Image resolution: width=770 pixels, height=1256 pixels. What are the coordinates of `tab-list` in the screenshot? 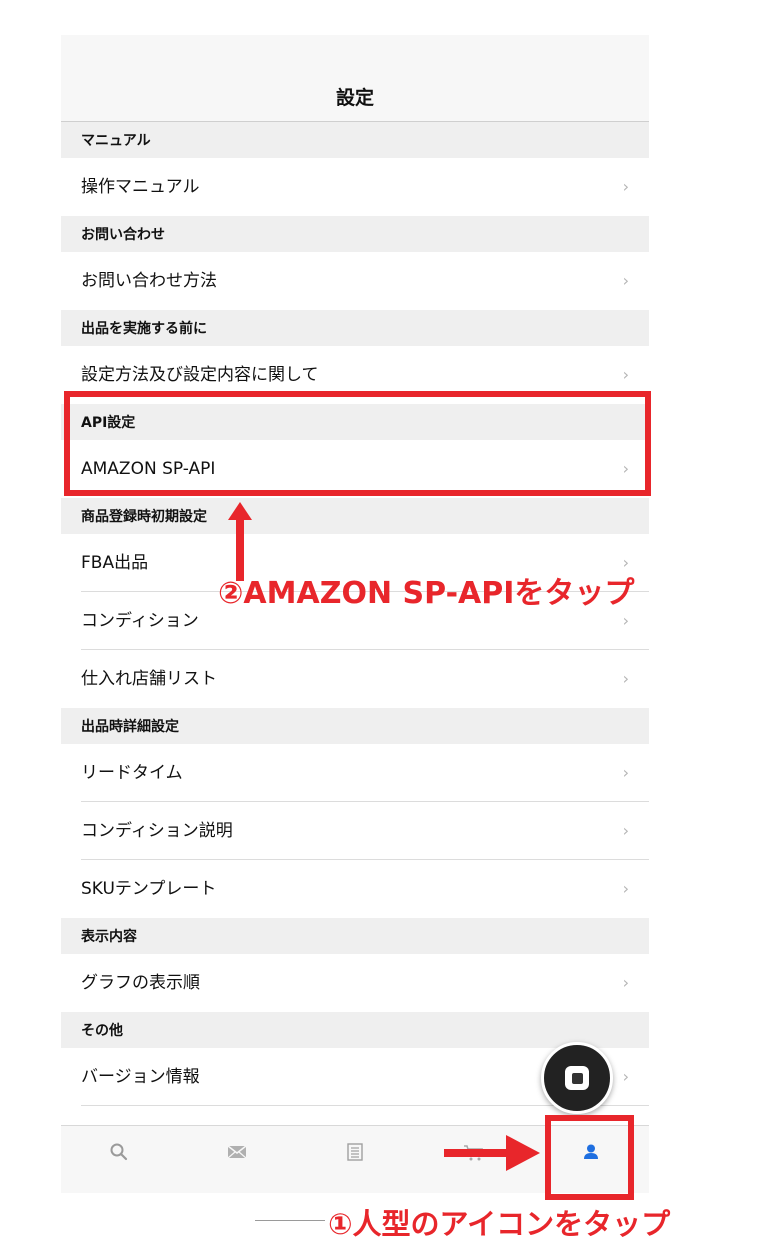 It's located at (355, 1152).